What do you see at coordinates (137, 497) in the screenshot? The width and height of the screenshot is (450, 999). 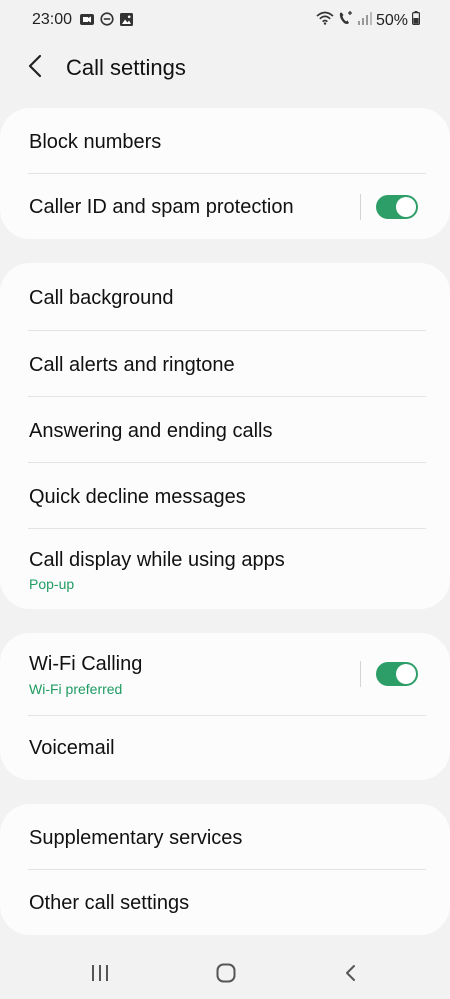 I see `setting-title: Quick decline messages` at bounding box center [137, 497].